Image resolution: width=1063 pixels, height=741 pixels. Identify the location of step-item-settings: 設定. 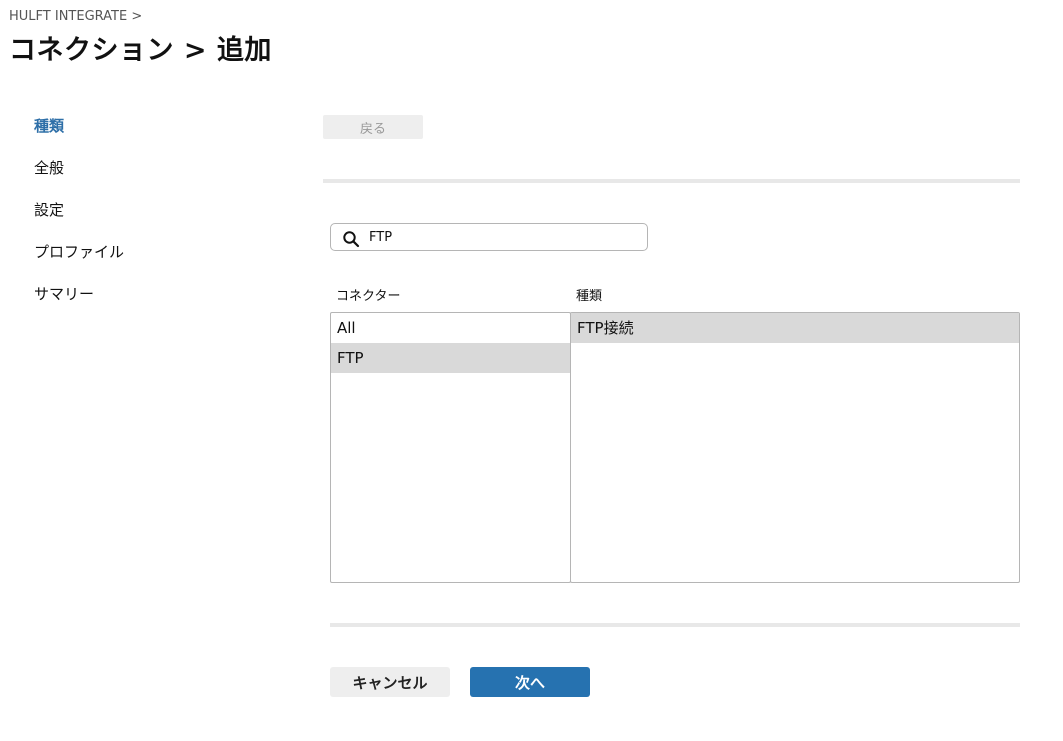
(79, 221).